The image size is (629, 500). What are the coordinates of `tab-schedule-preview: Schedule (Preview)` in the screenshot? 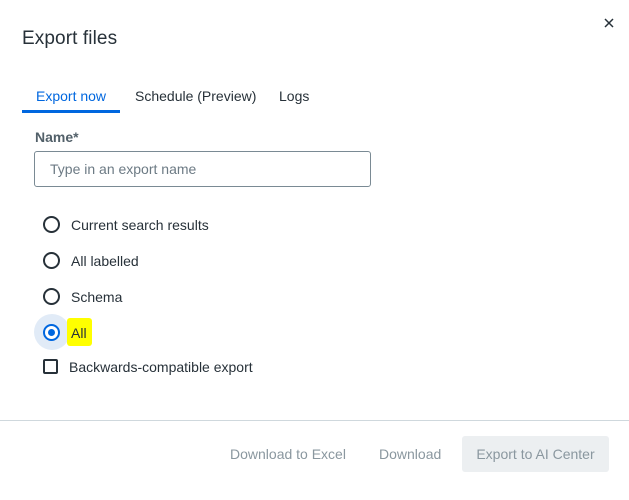 It's located at (195, 95).